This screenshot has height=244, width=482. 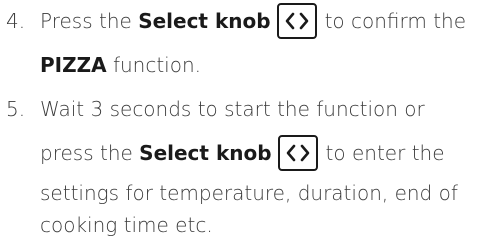 What do you see at coordinates (16, 21) in the screenshot?
I see `step-number: 4.` at bounding box center [16, 21].